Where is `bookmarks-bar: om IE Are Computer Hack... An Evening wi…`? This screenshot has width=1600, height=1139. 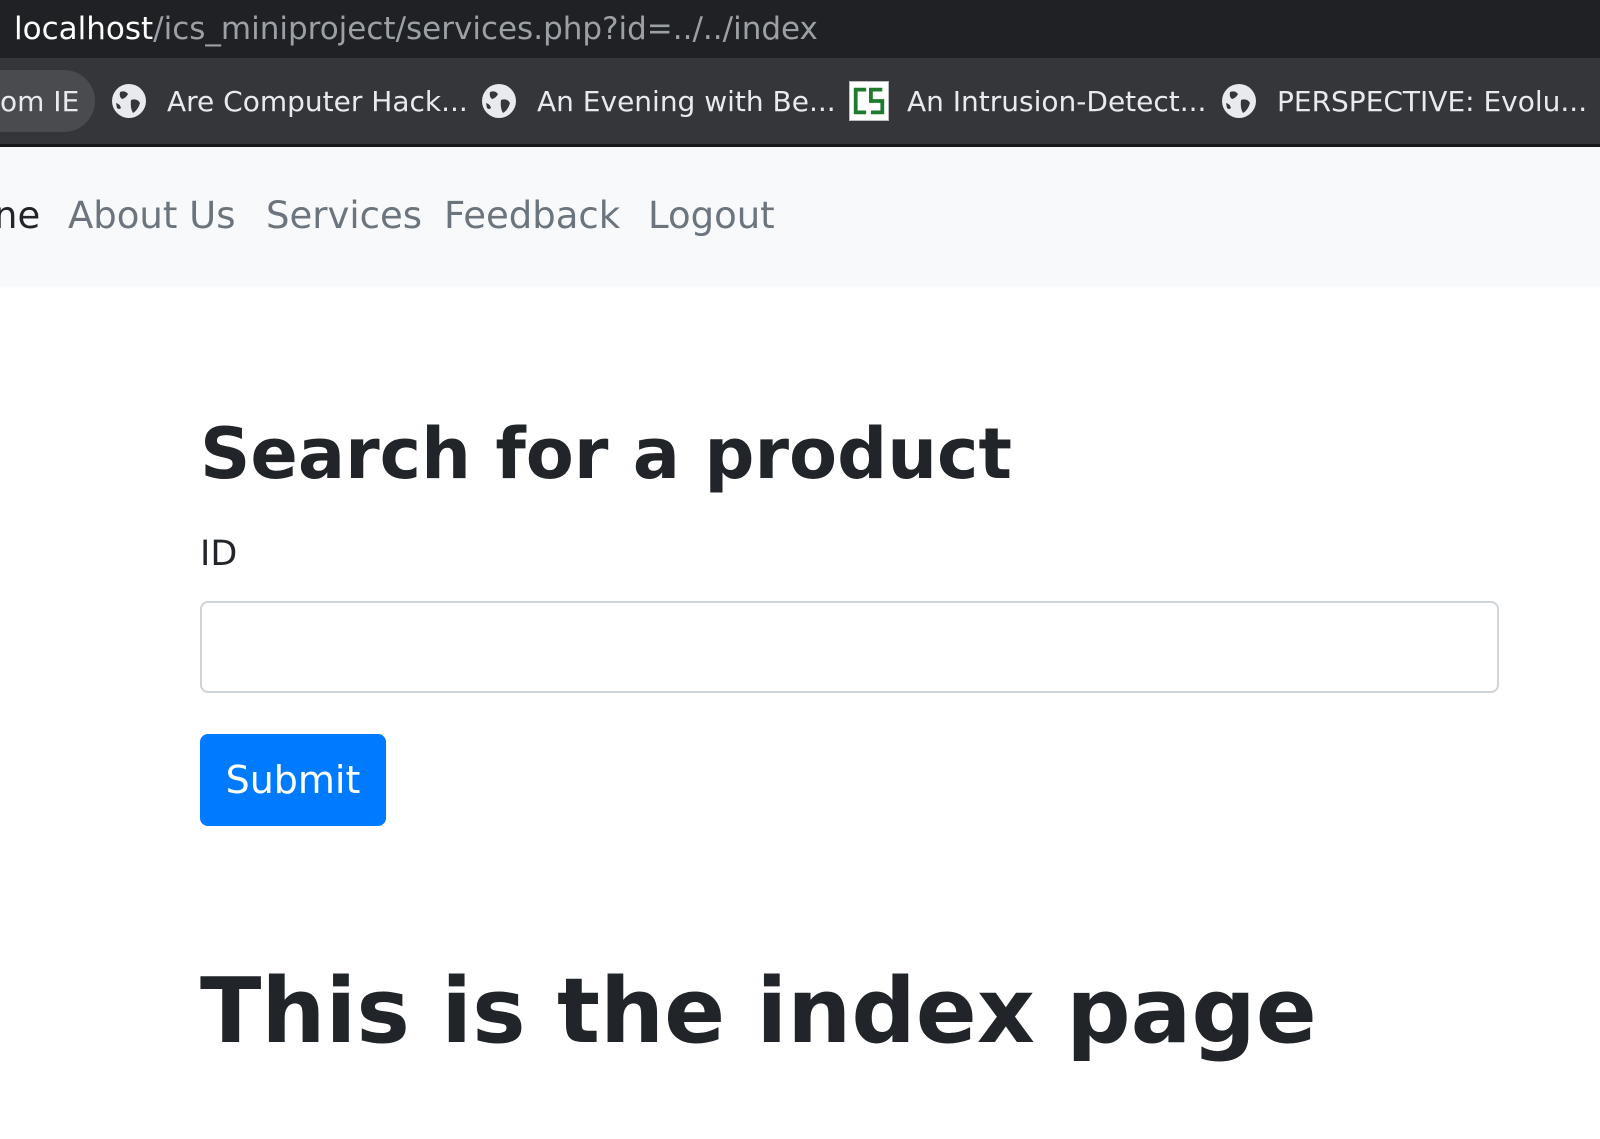
bookmarks-bar: om IE Are Computer Hack... An Evening wi… is located at coordinates (800, 102).